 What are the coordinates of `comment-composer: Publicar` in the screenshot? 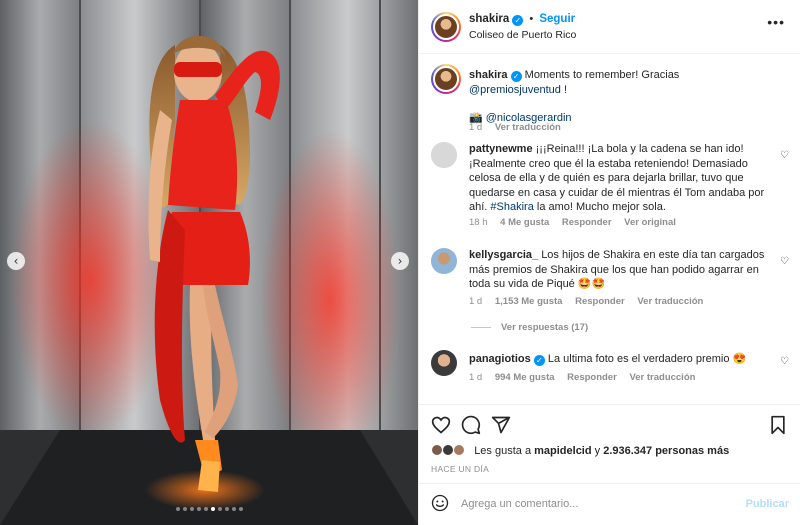 It's located at (609, 504).